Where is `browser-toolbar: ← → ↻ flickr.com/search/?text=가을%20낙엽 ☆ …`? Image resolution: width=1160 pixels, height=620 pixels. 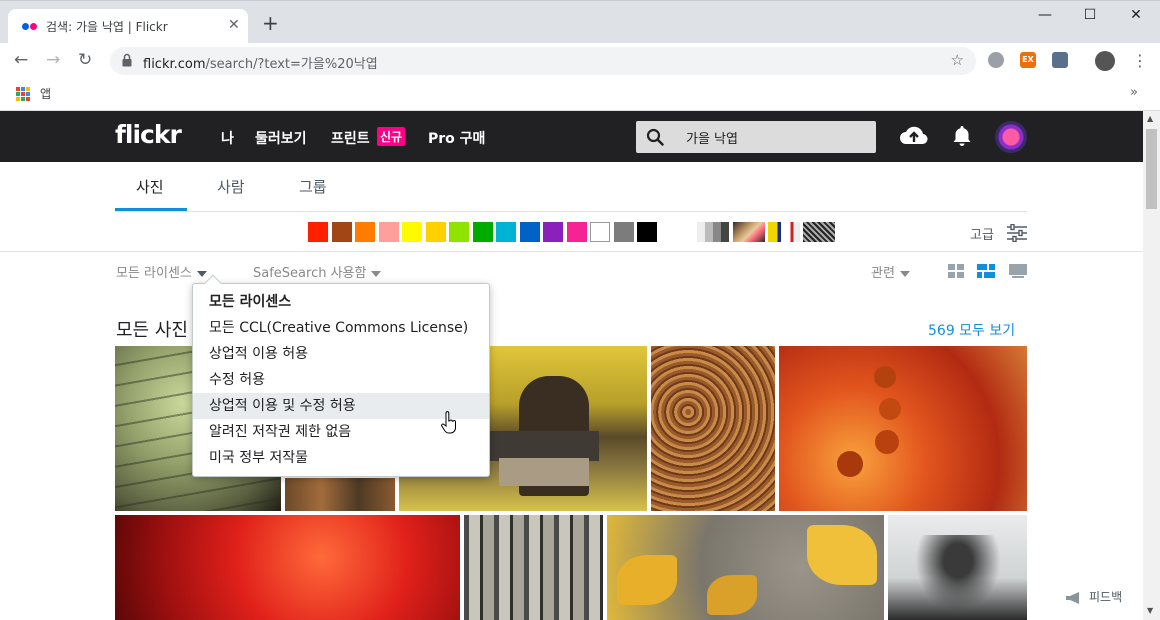 browser-toolbar: ← → ↻ flickr.com/search/?text=가을%20낙엽 ☆ … is located at coordinates (580, 61).